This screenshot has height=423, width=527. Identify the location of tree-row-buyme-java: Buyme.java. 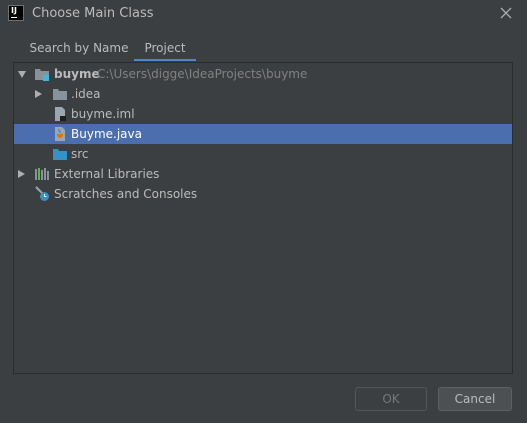
(263, 134).